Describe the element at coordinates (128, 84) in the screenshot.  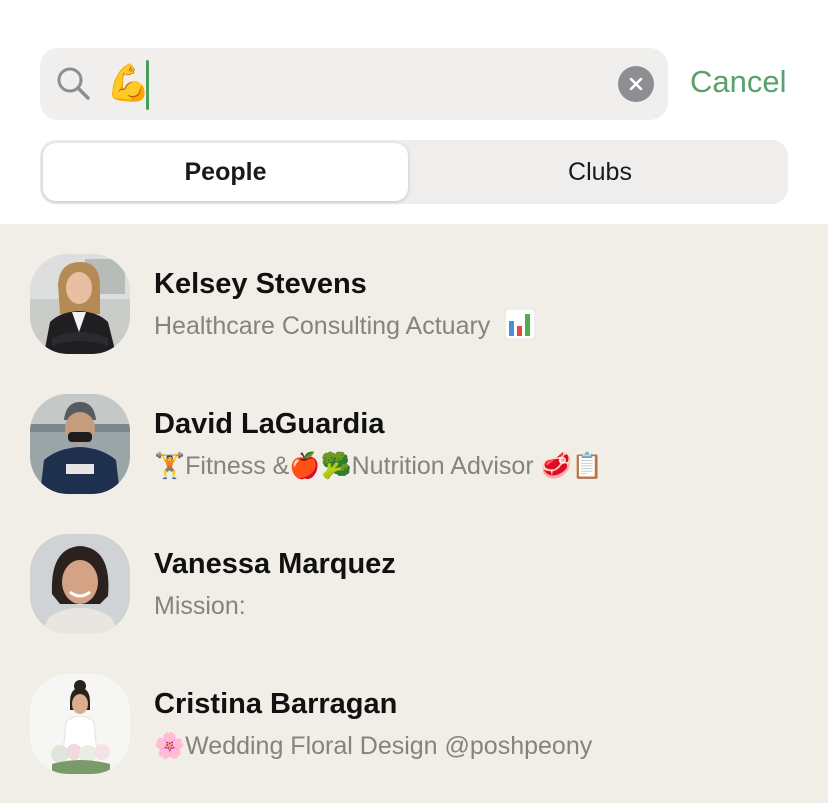
I see `search-input: 💪` at that location.